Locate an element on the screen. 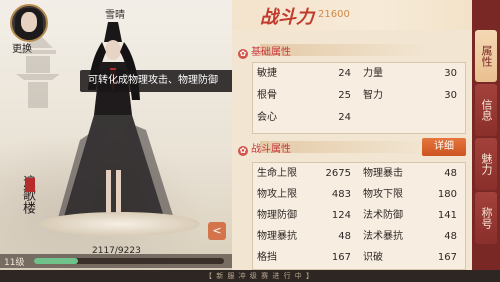 The width and height of the screenshot is (500, 282). tab-charm: 魅力 is located at coordinates (486, 164).